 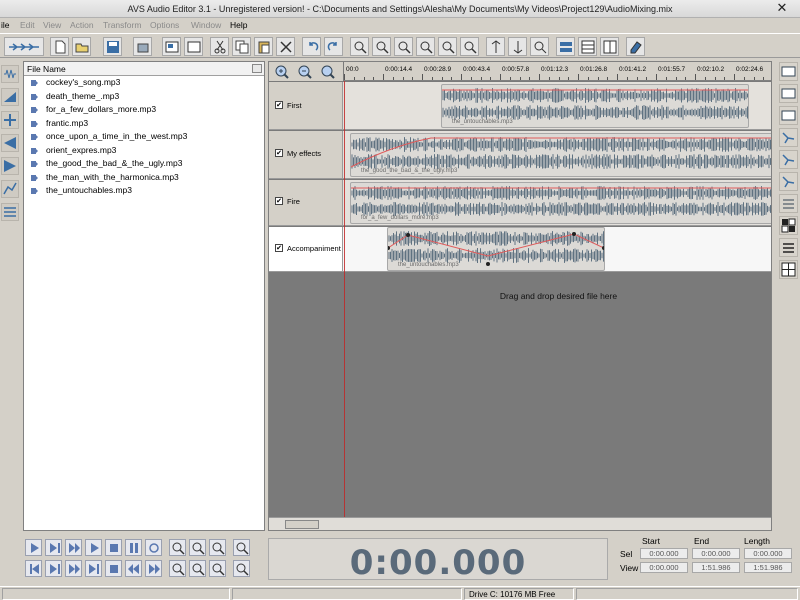 I want to click on go-end-icon, so click(x=93, y=568).